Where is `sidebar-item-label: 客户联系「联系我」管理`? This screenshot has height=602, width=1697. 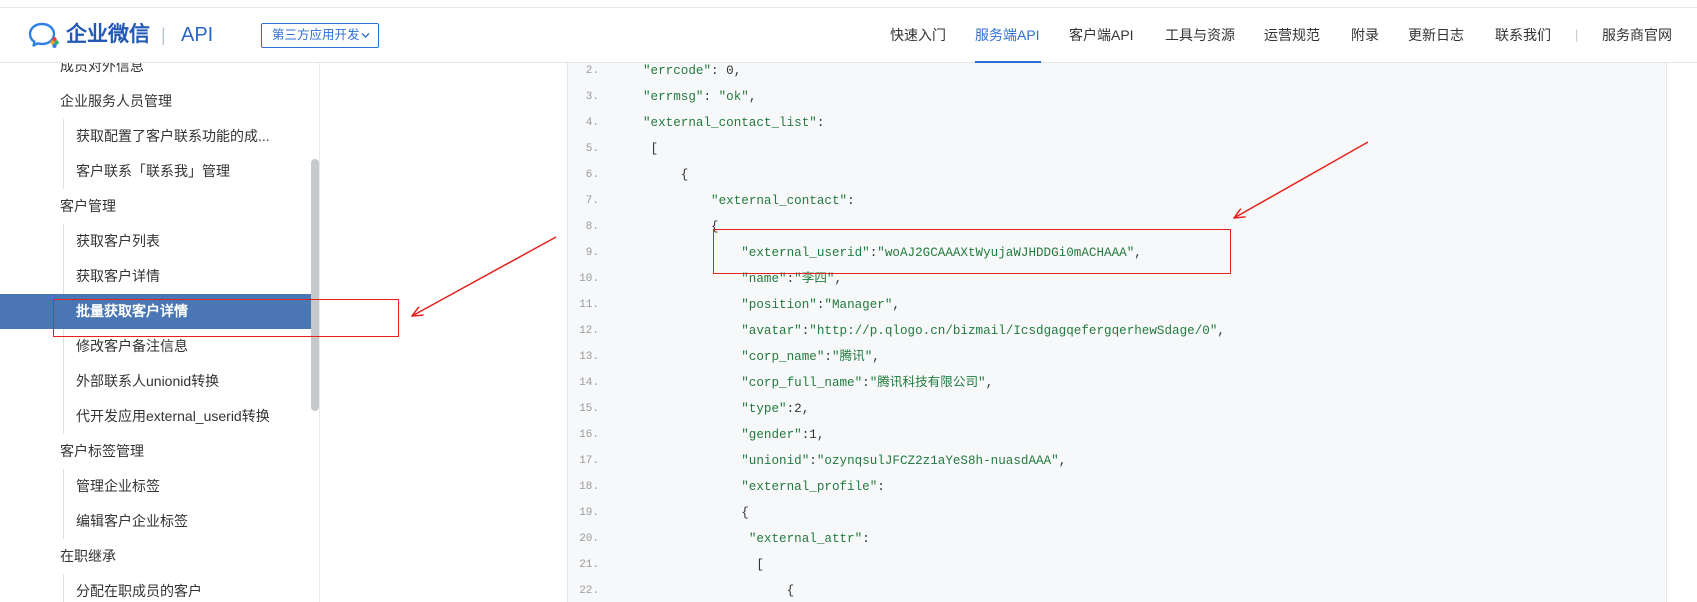 sidebar-item-label: 客户联系「联系我」管理 is located at coordinates (153, 171).